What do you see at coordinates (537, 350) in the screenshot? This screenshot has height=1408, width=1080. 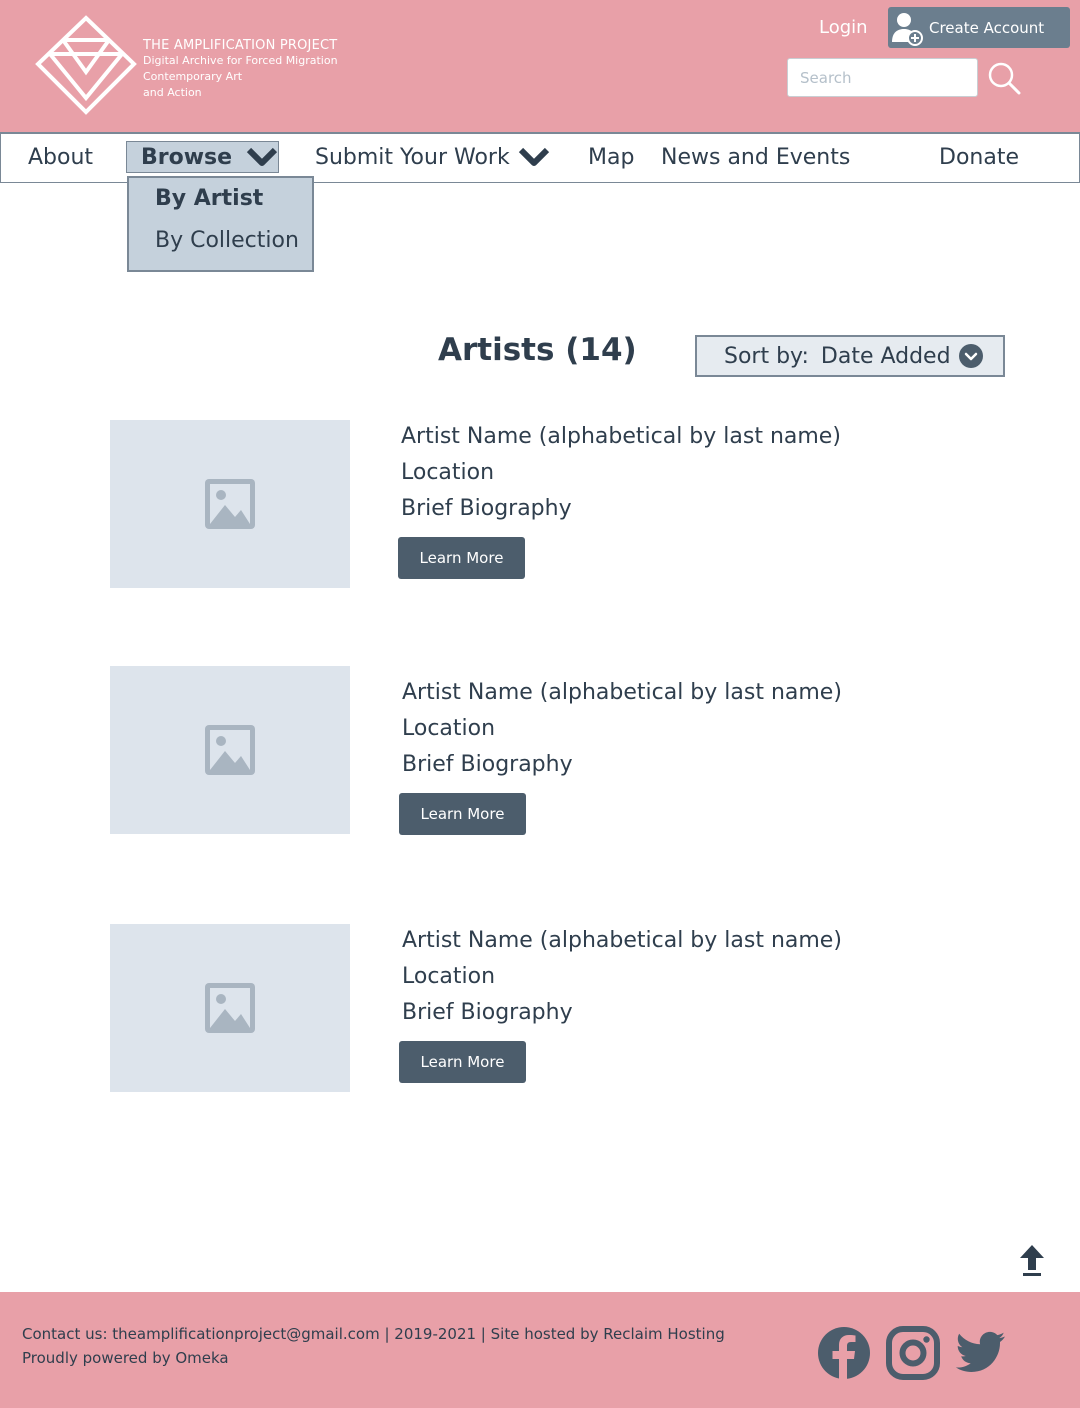 I see `page-title: Artists (14)` at bounding box center [537, 350].